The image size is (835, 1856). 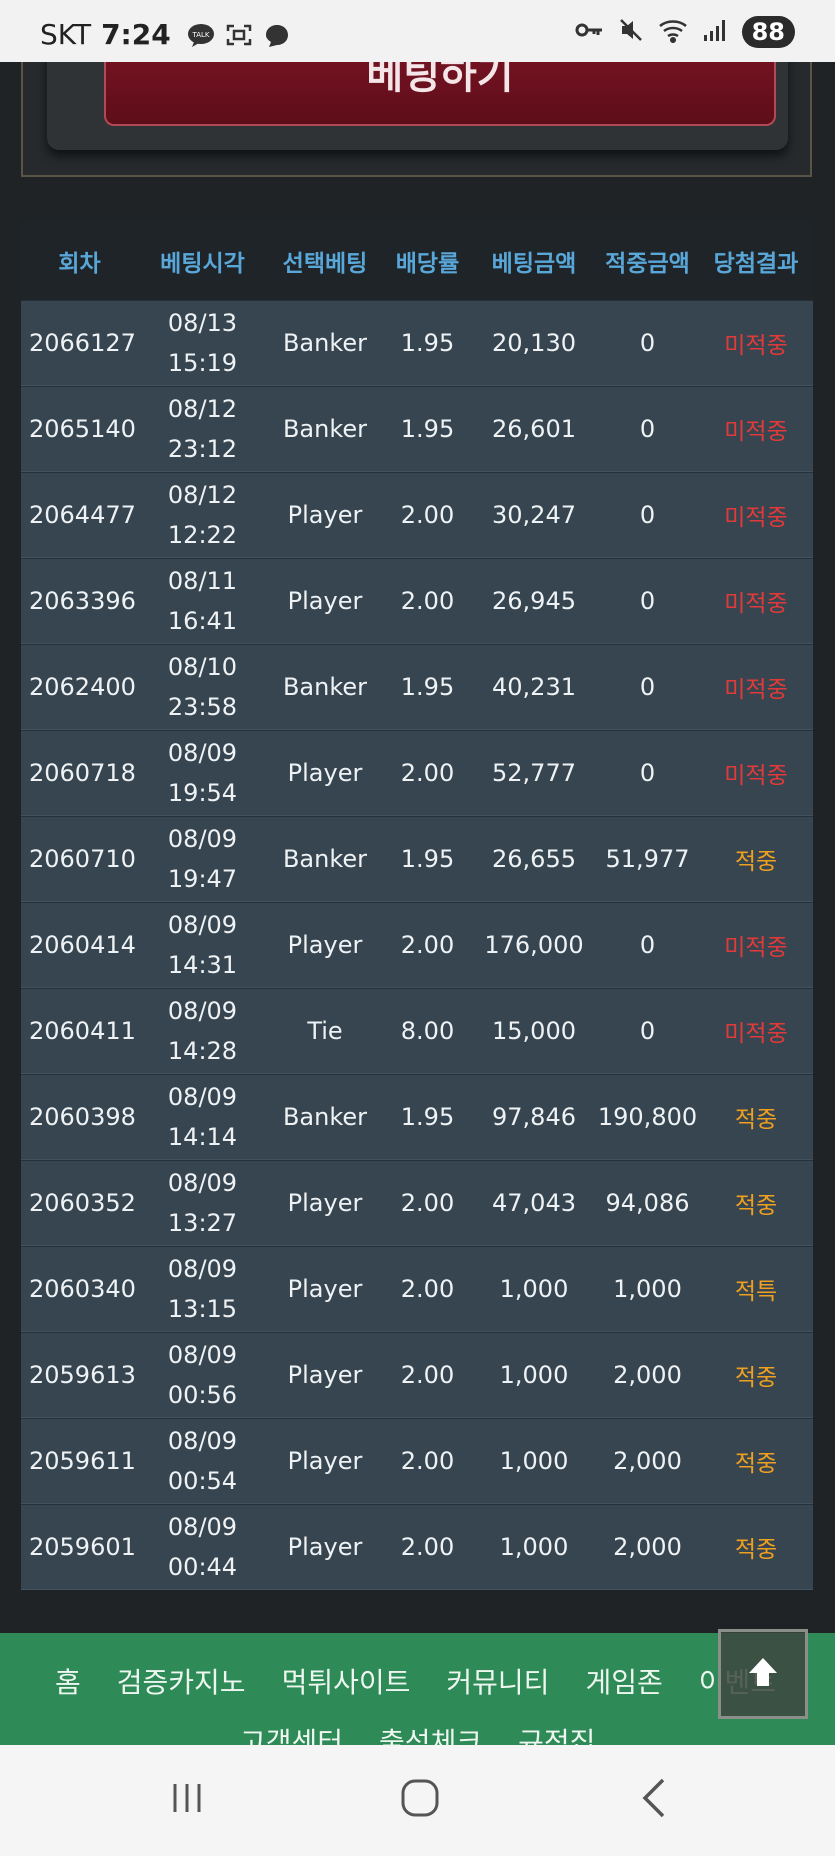 I want to click on svg-text: TALK, so click(x=200, y=35).